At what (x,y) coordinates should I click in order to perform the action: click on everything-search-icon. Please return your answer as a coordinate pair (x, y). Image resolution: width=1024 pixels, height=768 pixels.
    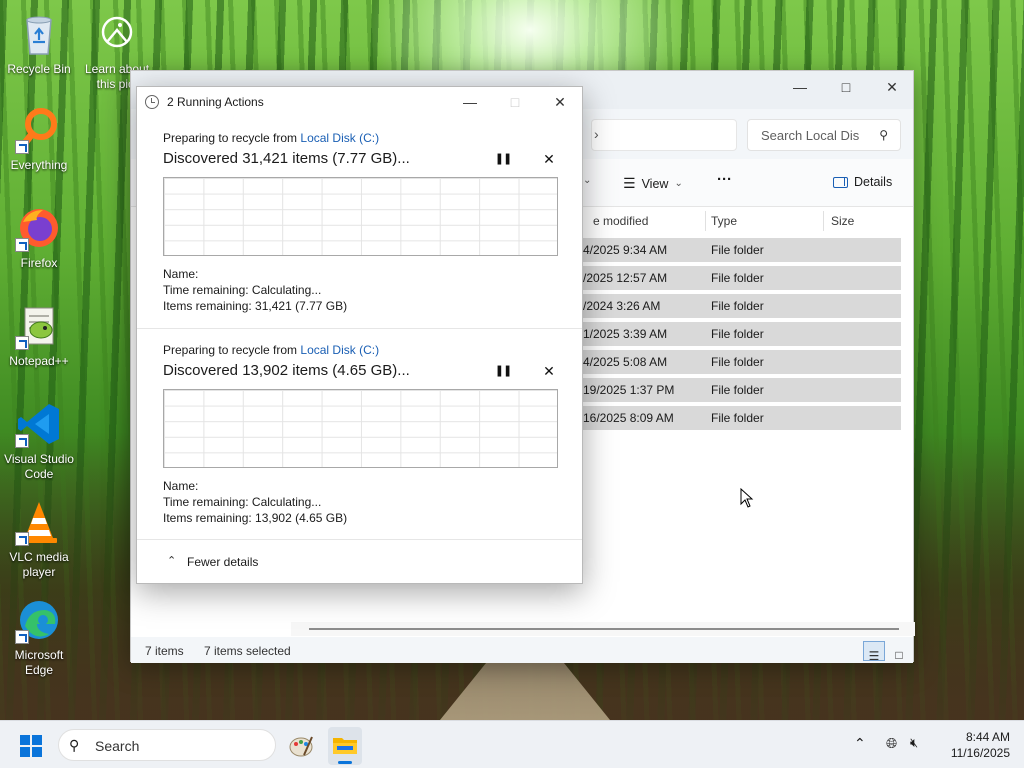
    Looking at the image, I should click on (39, 130).